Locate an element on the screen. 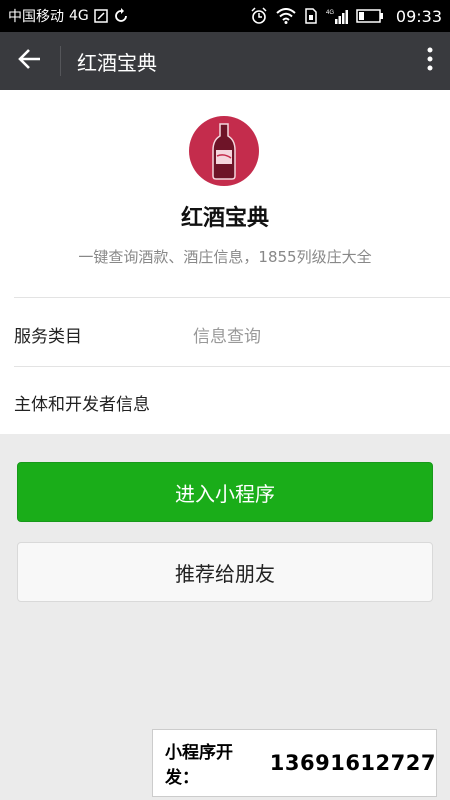  carrier-name: 中国移动 is located at coordinates (36, 17).